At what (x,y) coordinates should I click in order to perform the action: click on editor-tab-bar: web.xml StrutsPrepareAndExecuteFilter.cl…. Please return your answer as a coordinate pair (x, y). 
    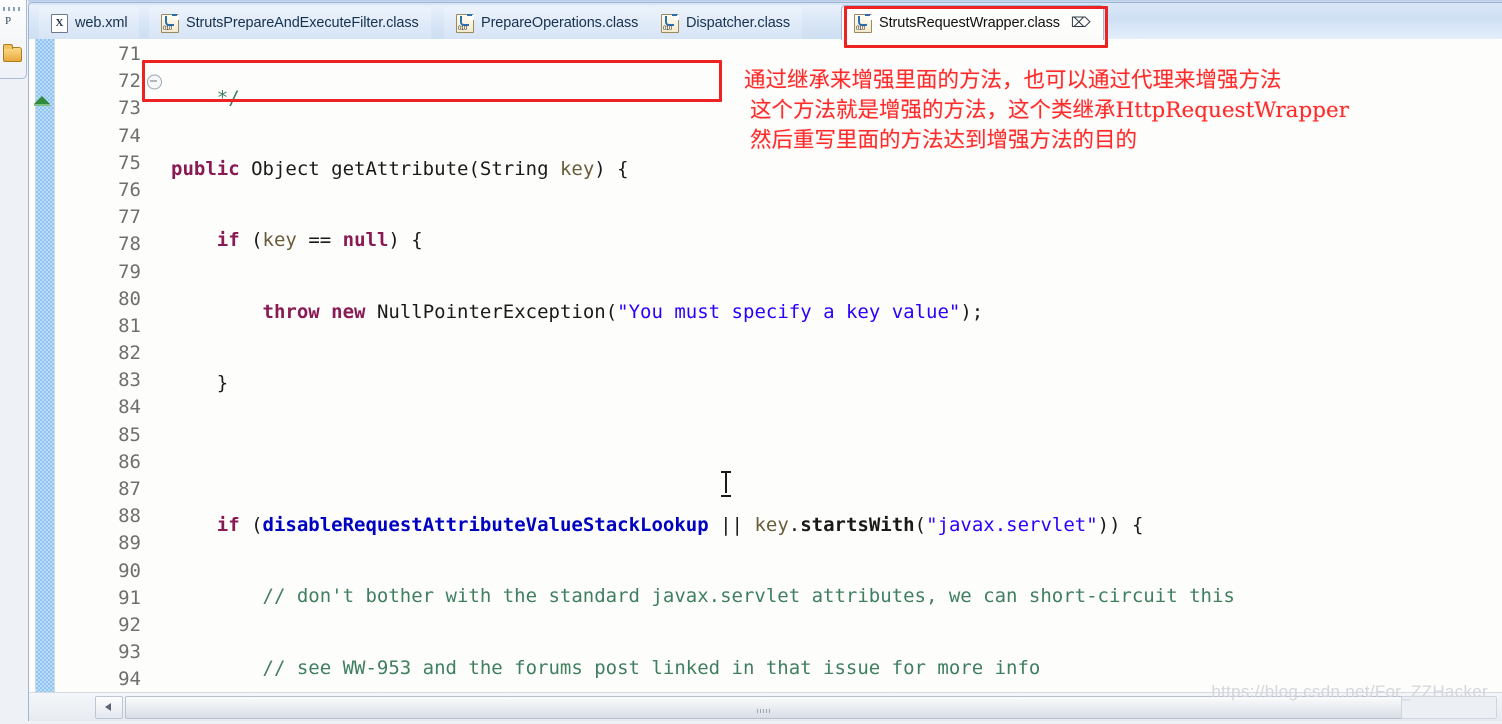
    Looking at the image, I should click on (765, 21).